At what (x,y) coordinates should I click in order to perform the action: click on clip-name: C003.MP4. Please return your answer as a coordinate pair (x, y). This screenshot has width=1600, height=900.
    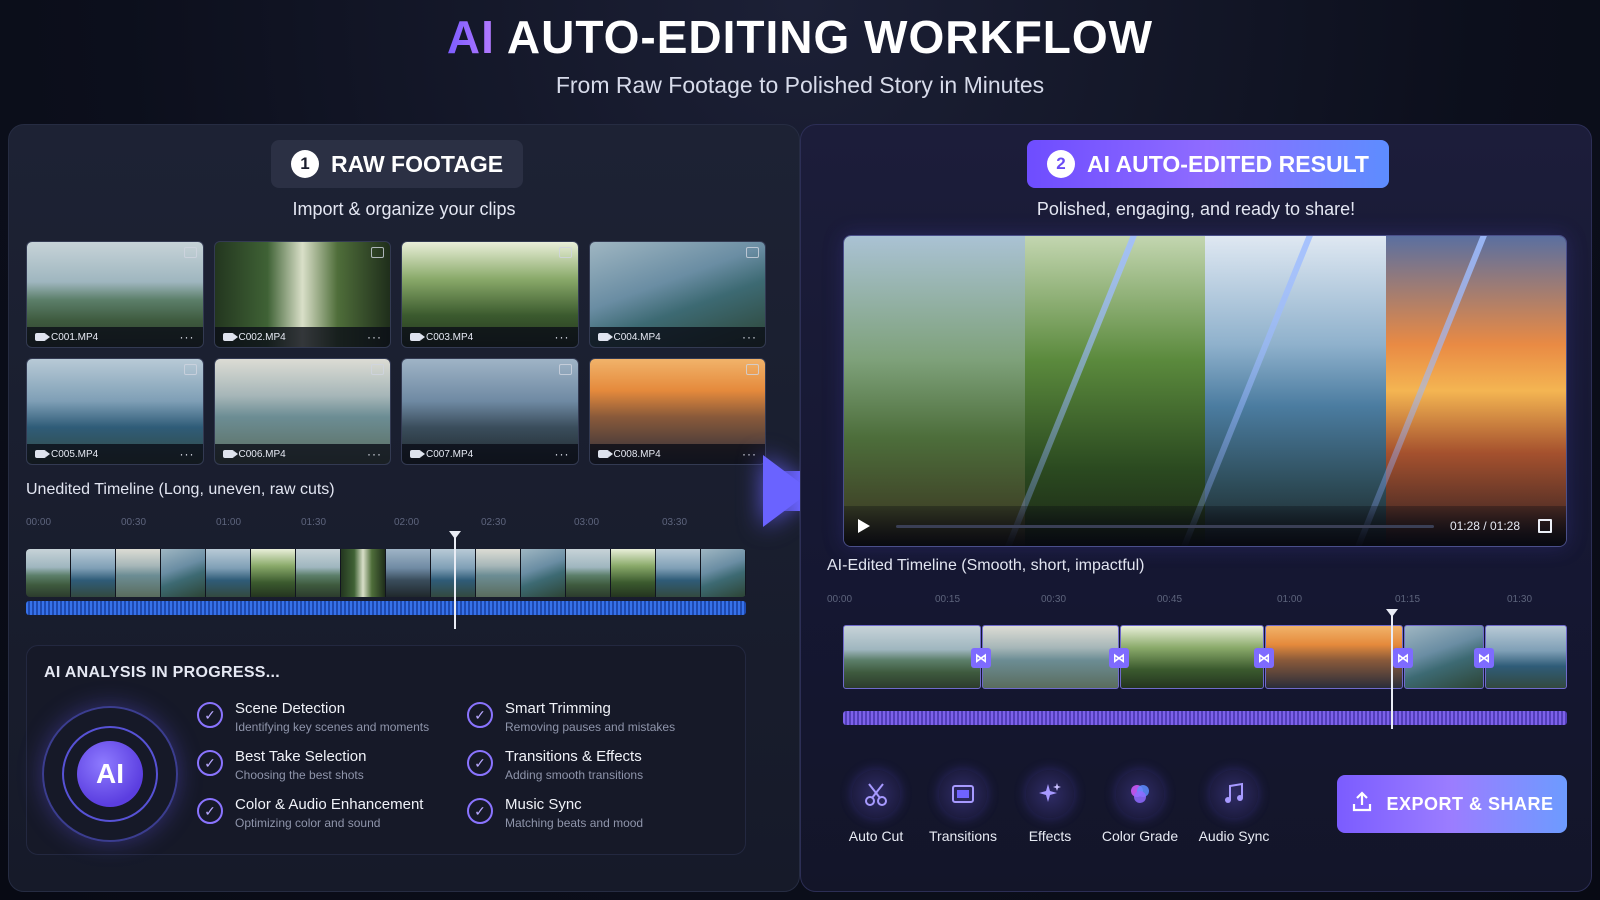
    Looking at the image, I should click on (450, 337).